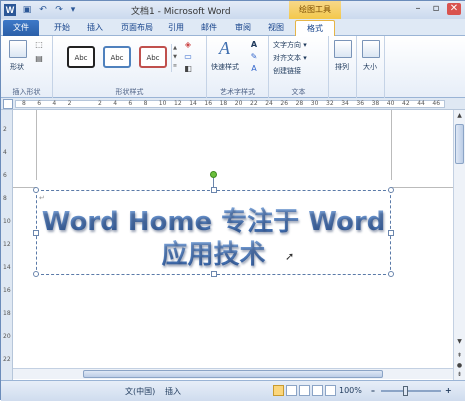  Describe the element at coordinates (140, 391) in the screenshot. I see `language-status: 文(中国)` at that location.